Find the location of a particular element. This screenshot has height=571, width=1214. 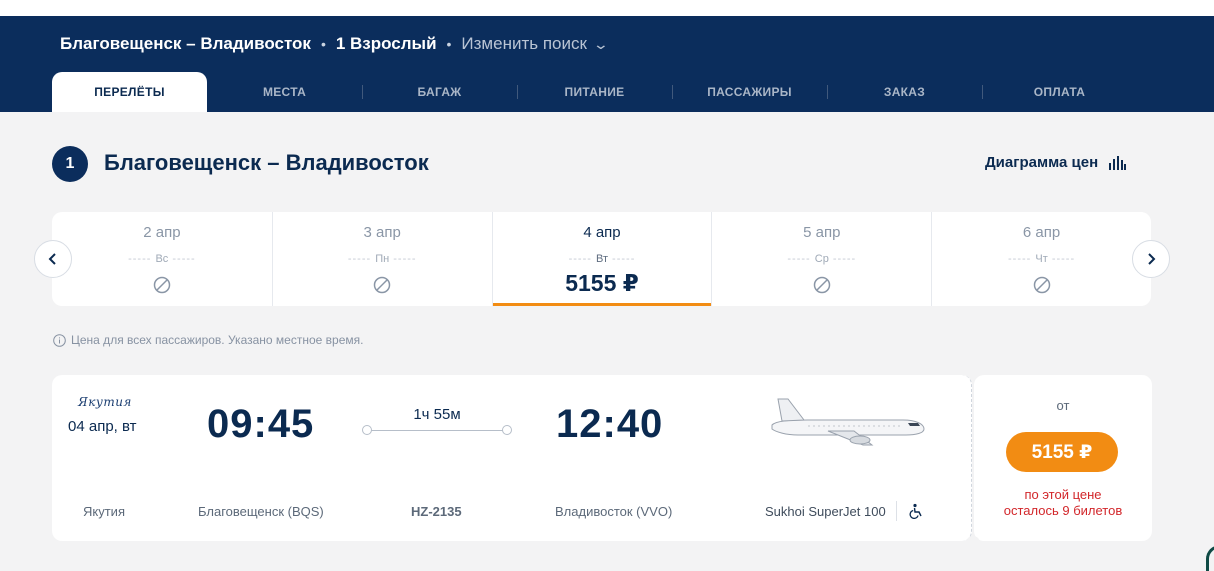

tab-passengers: ПАССАЖИРЫ is located at coordinates (750, 92).